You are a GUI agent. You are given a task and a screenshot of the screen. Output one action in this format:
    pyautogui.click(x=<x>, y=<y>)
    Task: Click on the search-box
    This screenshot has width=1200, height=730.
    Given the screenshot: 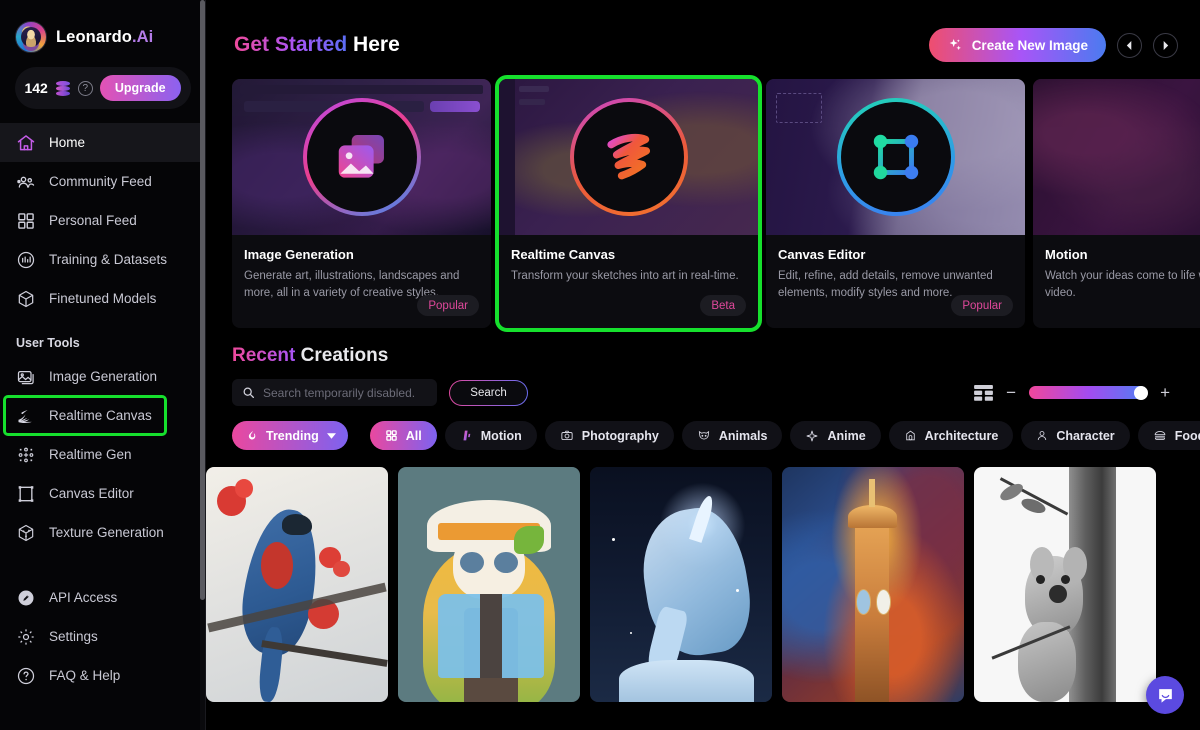 What is the action you would take?
    pyautogui.click(x=334, y=392)
    